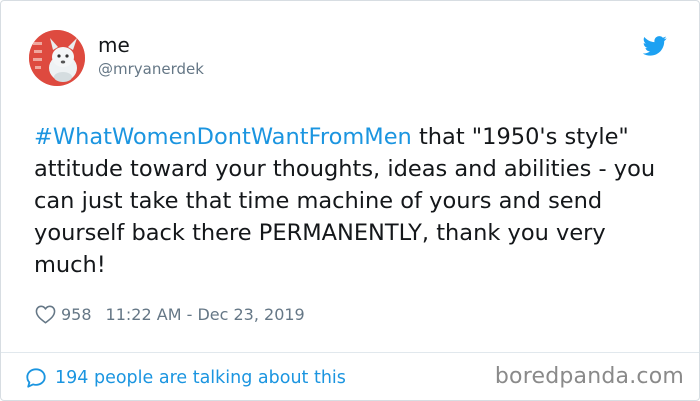 The width and height of the screenshot is (700, 401). I want to click on avatar, so click(57, 58).